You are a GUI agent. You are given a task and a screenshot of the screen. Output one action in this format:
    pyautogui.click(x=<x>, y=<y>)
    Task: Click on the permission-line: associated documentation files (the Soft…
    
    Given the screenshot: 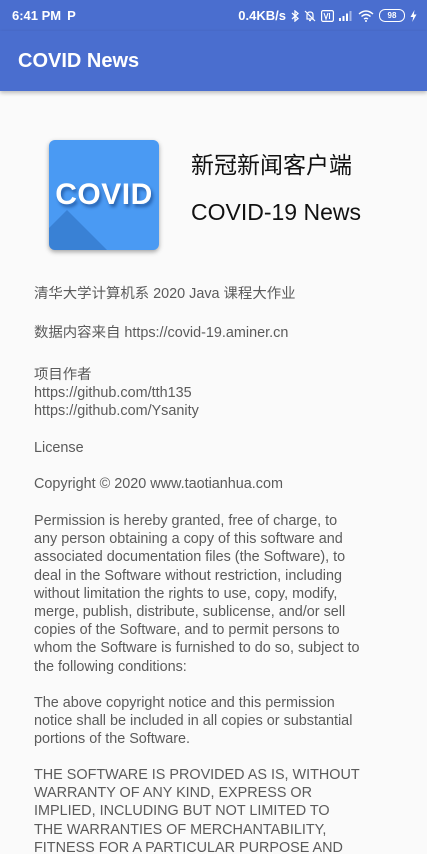 What is the action you would take?
    pyautogui.click(x=190, y=557)
    